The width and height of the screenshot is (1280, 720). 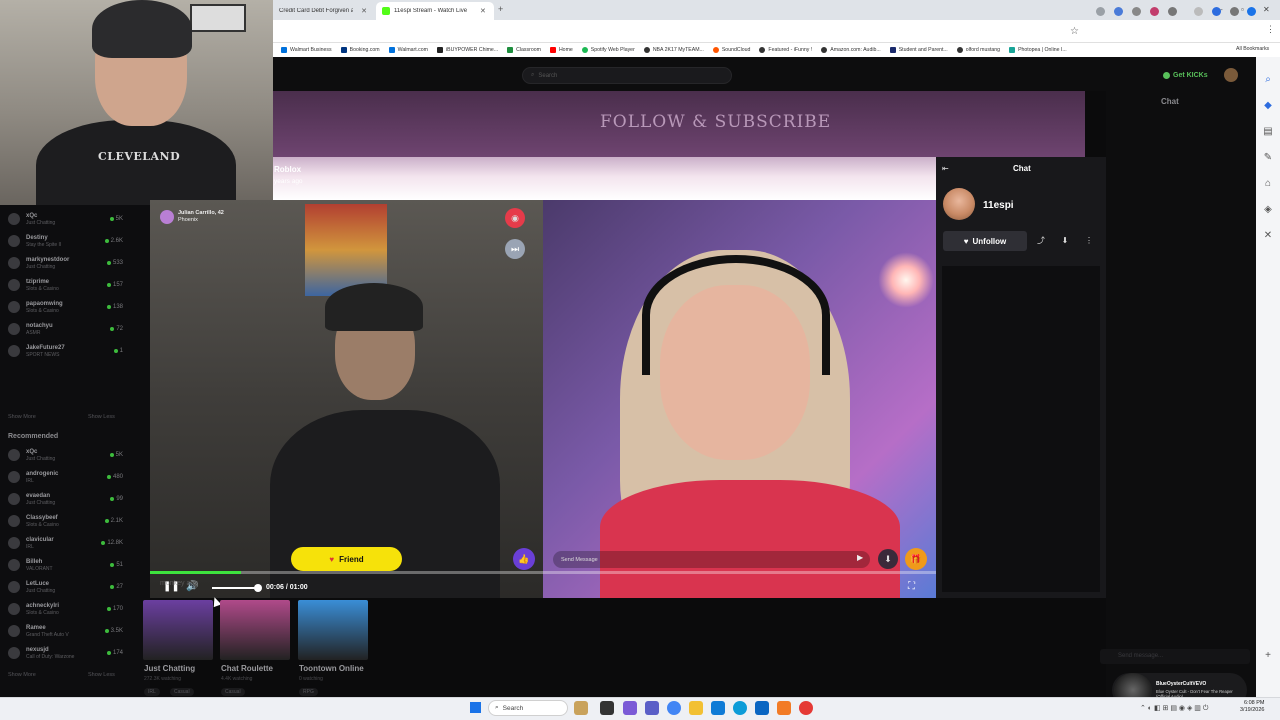 What do you see at coordinates (152, 692) in the screenshot?
I see `category-tag: IRL` at bounding box center [152, 692].